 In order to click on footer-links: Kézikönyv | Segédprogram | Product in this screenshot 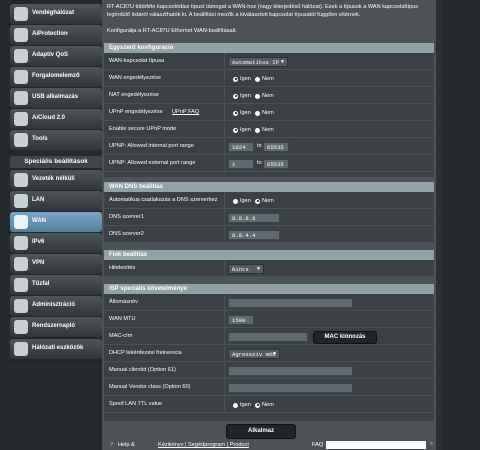, I will do `click(203, 445)`.